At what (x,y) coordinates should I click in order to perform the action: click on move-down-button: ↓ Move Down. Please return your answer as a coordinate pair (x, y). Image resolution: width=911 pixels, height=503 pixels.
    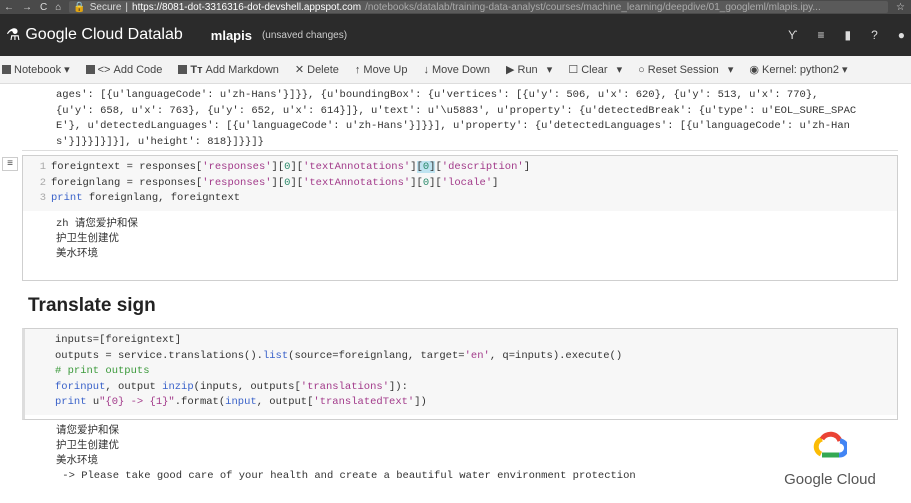
    Looking at the image, I should click on (456, 70).